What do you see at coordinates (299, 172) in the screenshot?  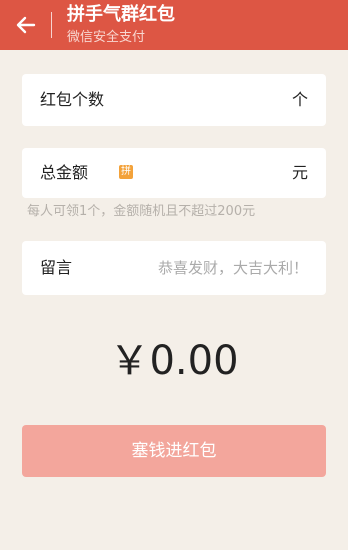 I see `total-amount-unit: 元` at bounding box center [299, 172].